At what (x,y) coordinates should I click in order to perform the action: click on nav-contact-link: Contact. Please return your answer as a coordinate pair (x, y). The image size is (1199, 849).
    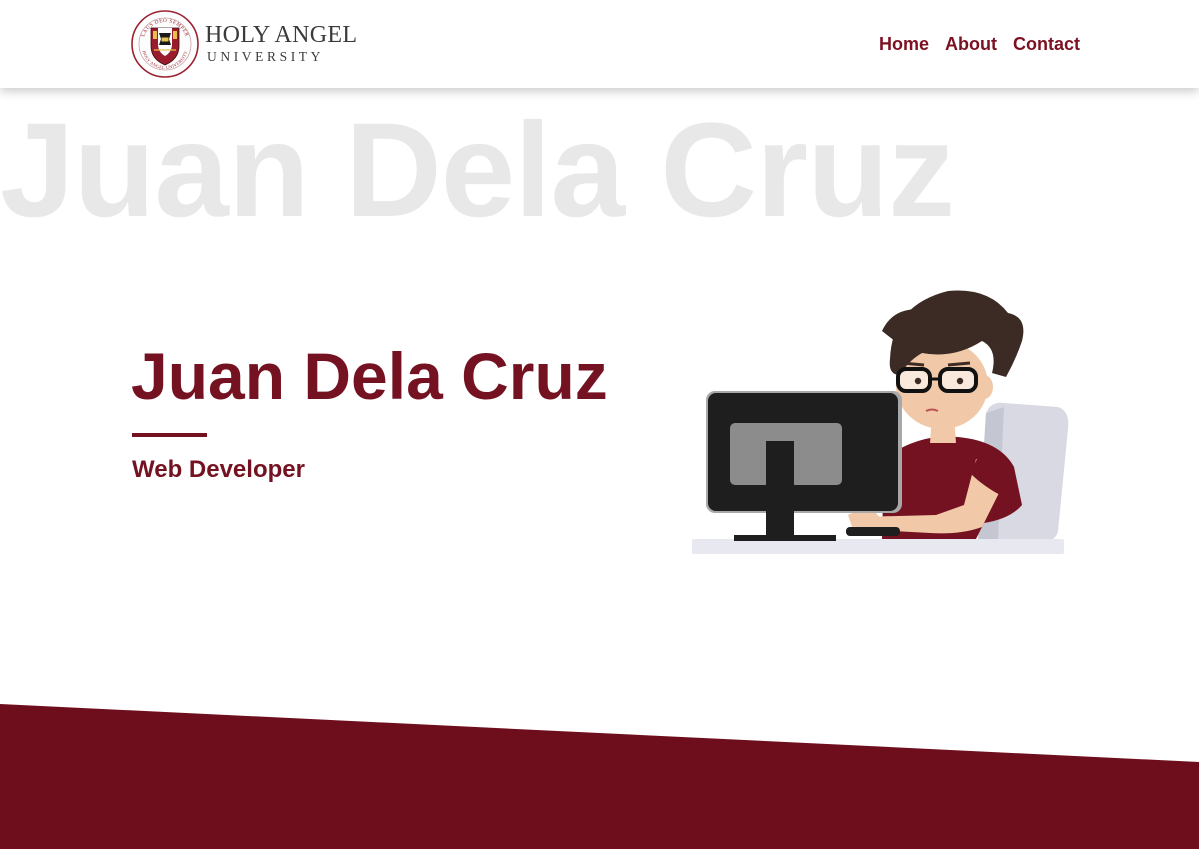
    Looking at the image, I should click on (1046, 44).